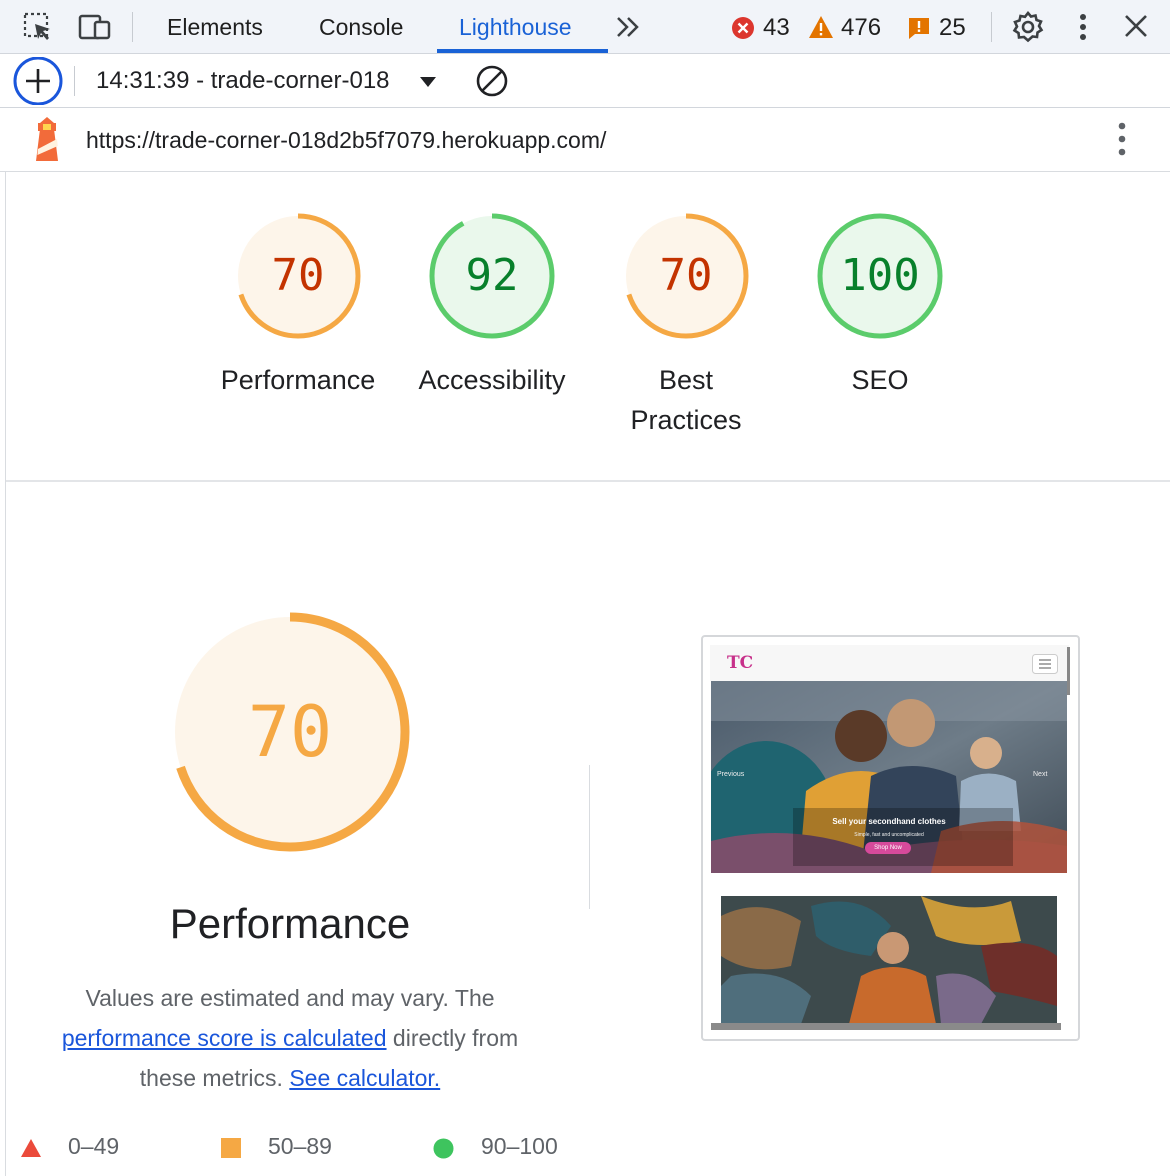 Image resolution: width=1170 pixels, height=1176 pixels. I want to click on issues-icon, so click(919, 30).